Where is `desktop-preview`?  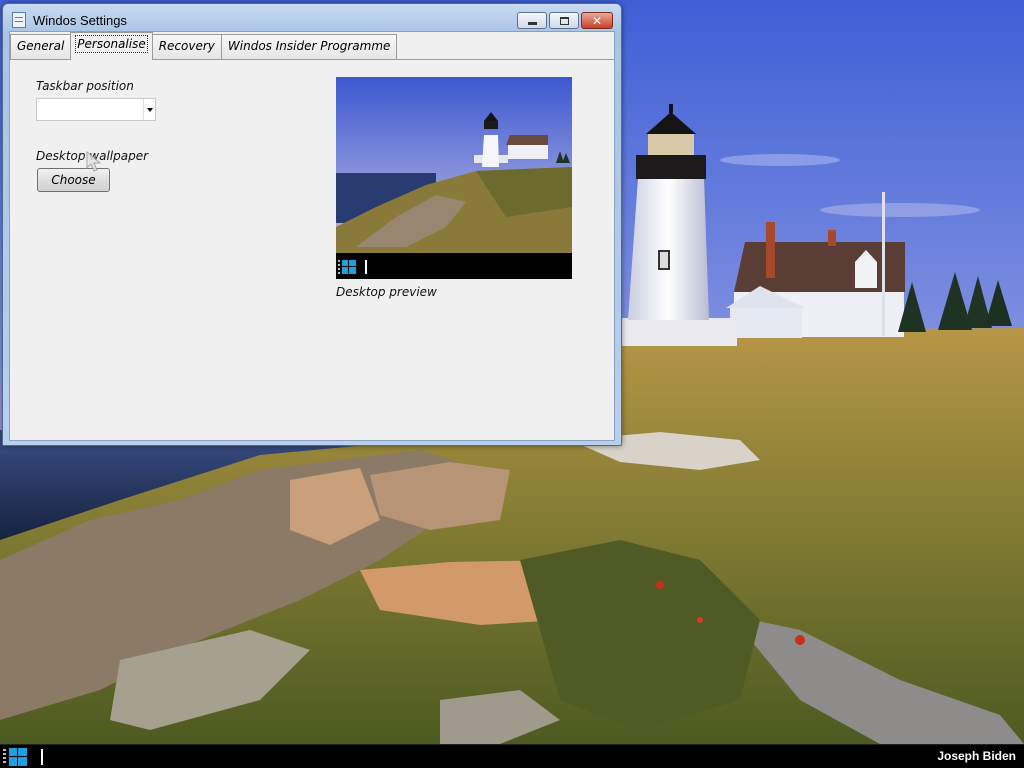 desktop-preview is located at coordinates (454, 178).